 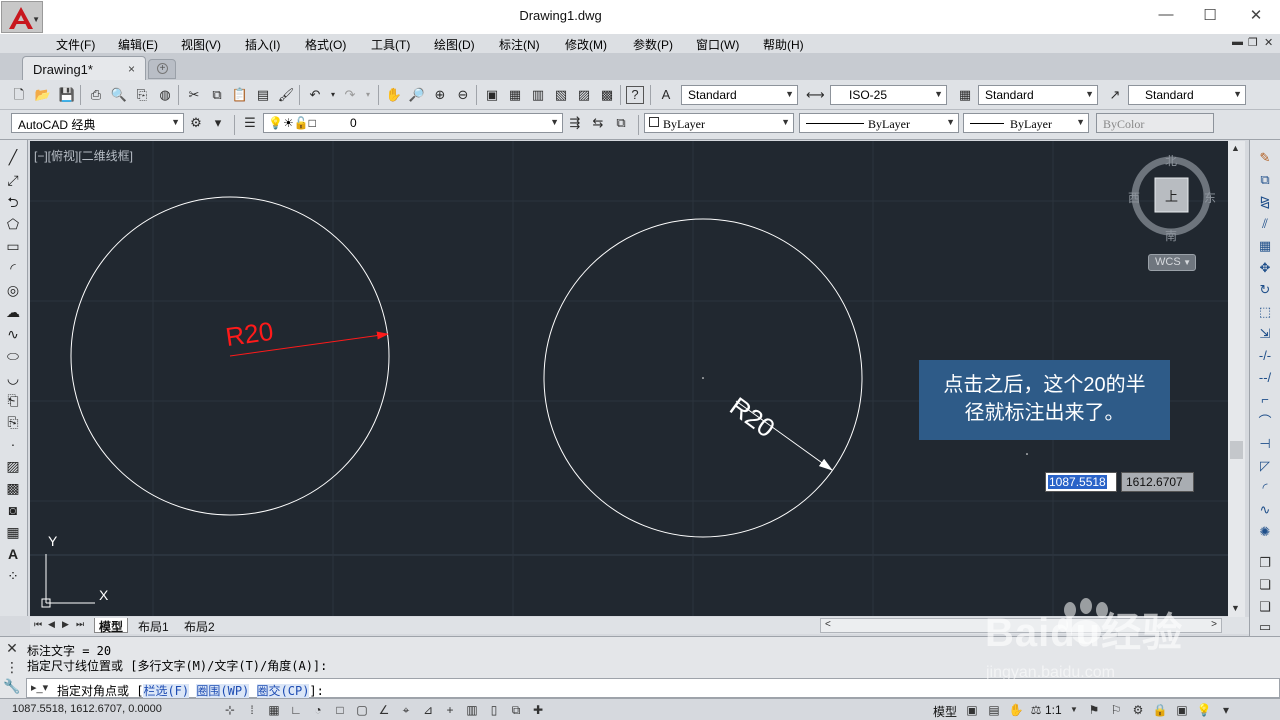 I want to click on dynamic-input-x: 1087.5518, so click(x=1081, y=482).